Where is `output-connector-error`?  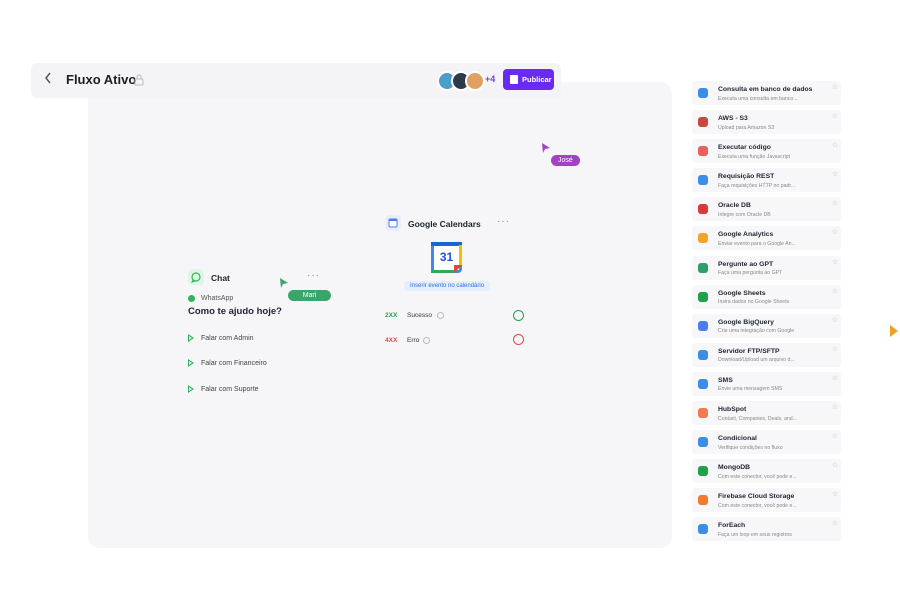 output-connector-error is located at coordinates (518, 339).